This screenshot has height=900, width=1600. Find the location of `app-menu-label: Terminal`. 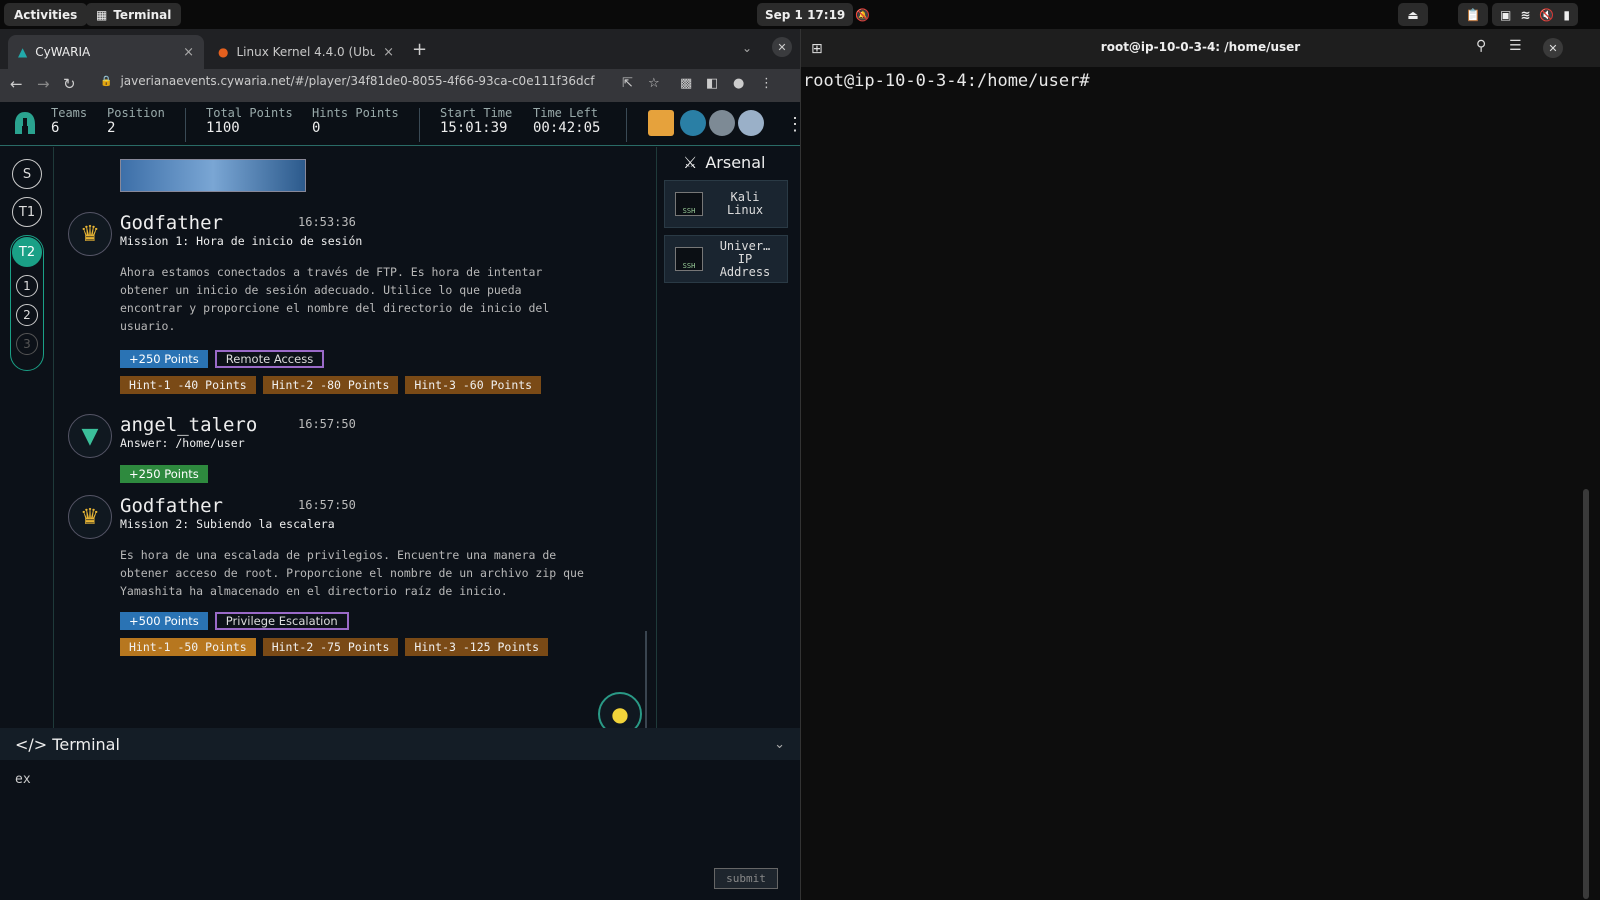

app-menu-label: Terminal is located at coordinates (142, 14).